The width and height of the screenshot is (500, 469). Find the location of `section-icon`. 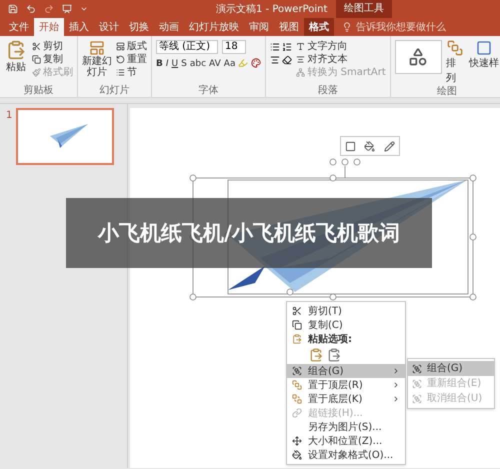

section-icon is located at coordinates (120, 72).